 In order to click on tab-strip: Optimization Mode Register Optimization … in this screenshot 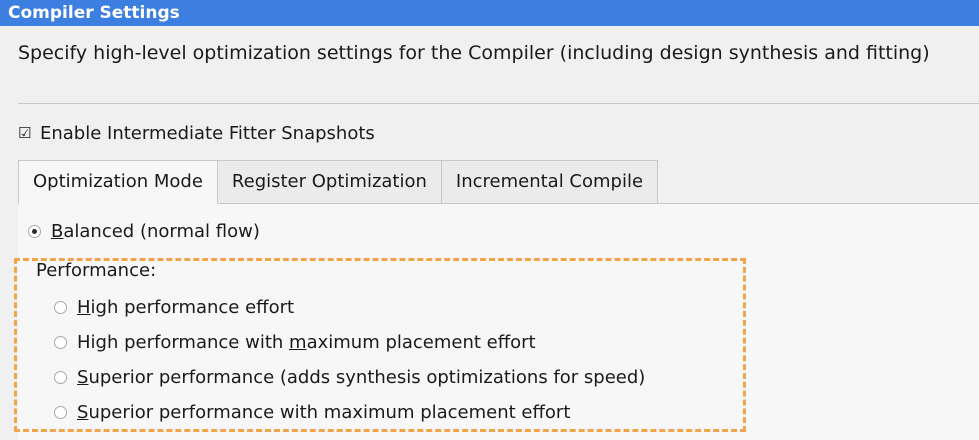, I will do `click(338, 182)`.